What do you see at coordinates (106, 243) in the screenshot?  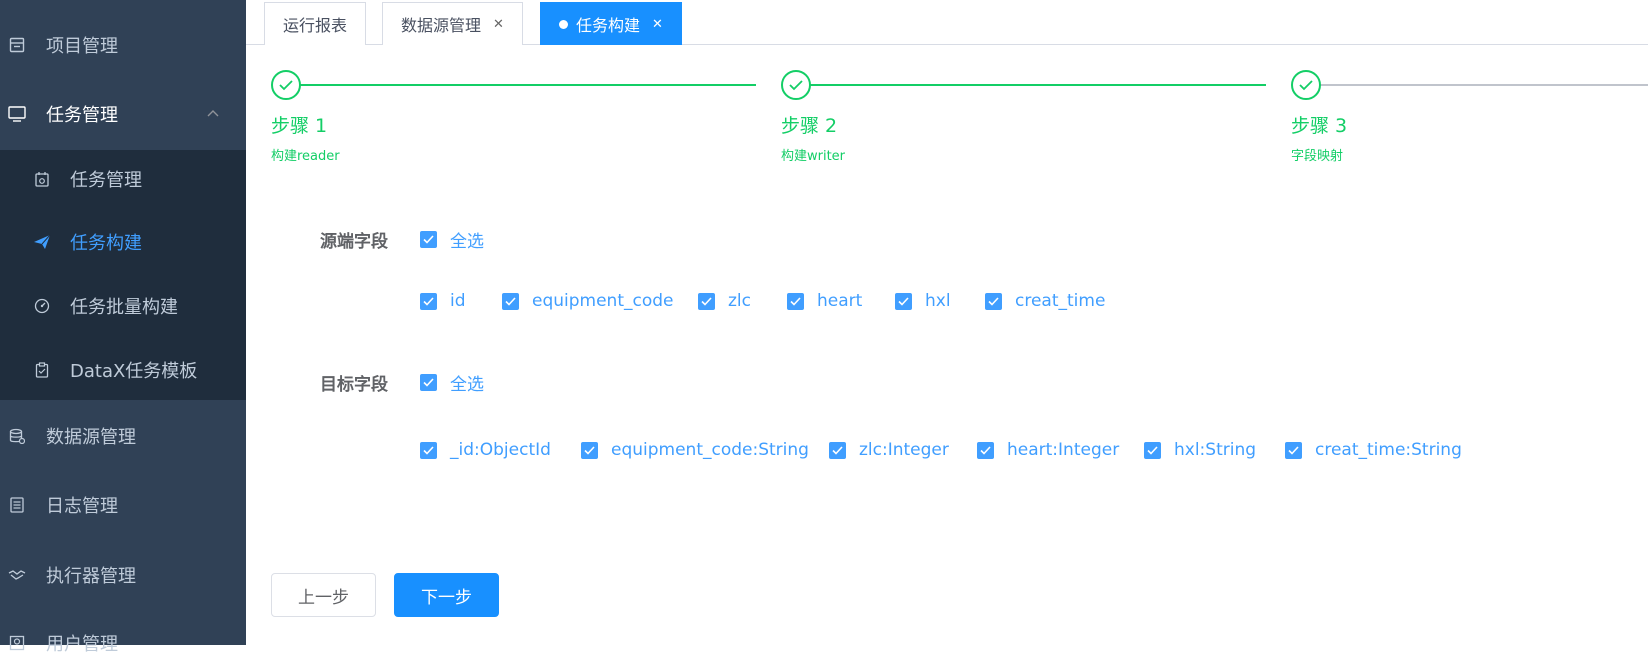 I see `sidebar-subitem-label: 任务构建` at bounding box center [106, 243].